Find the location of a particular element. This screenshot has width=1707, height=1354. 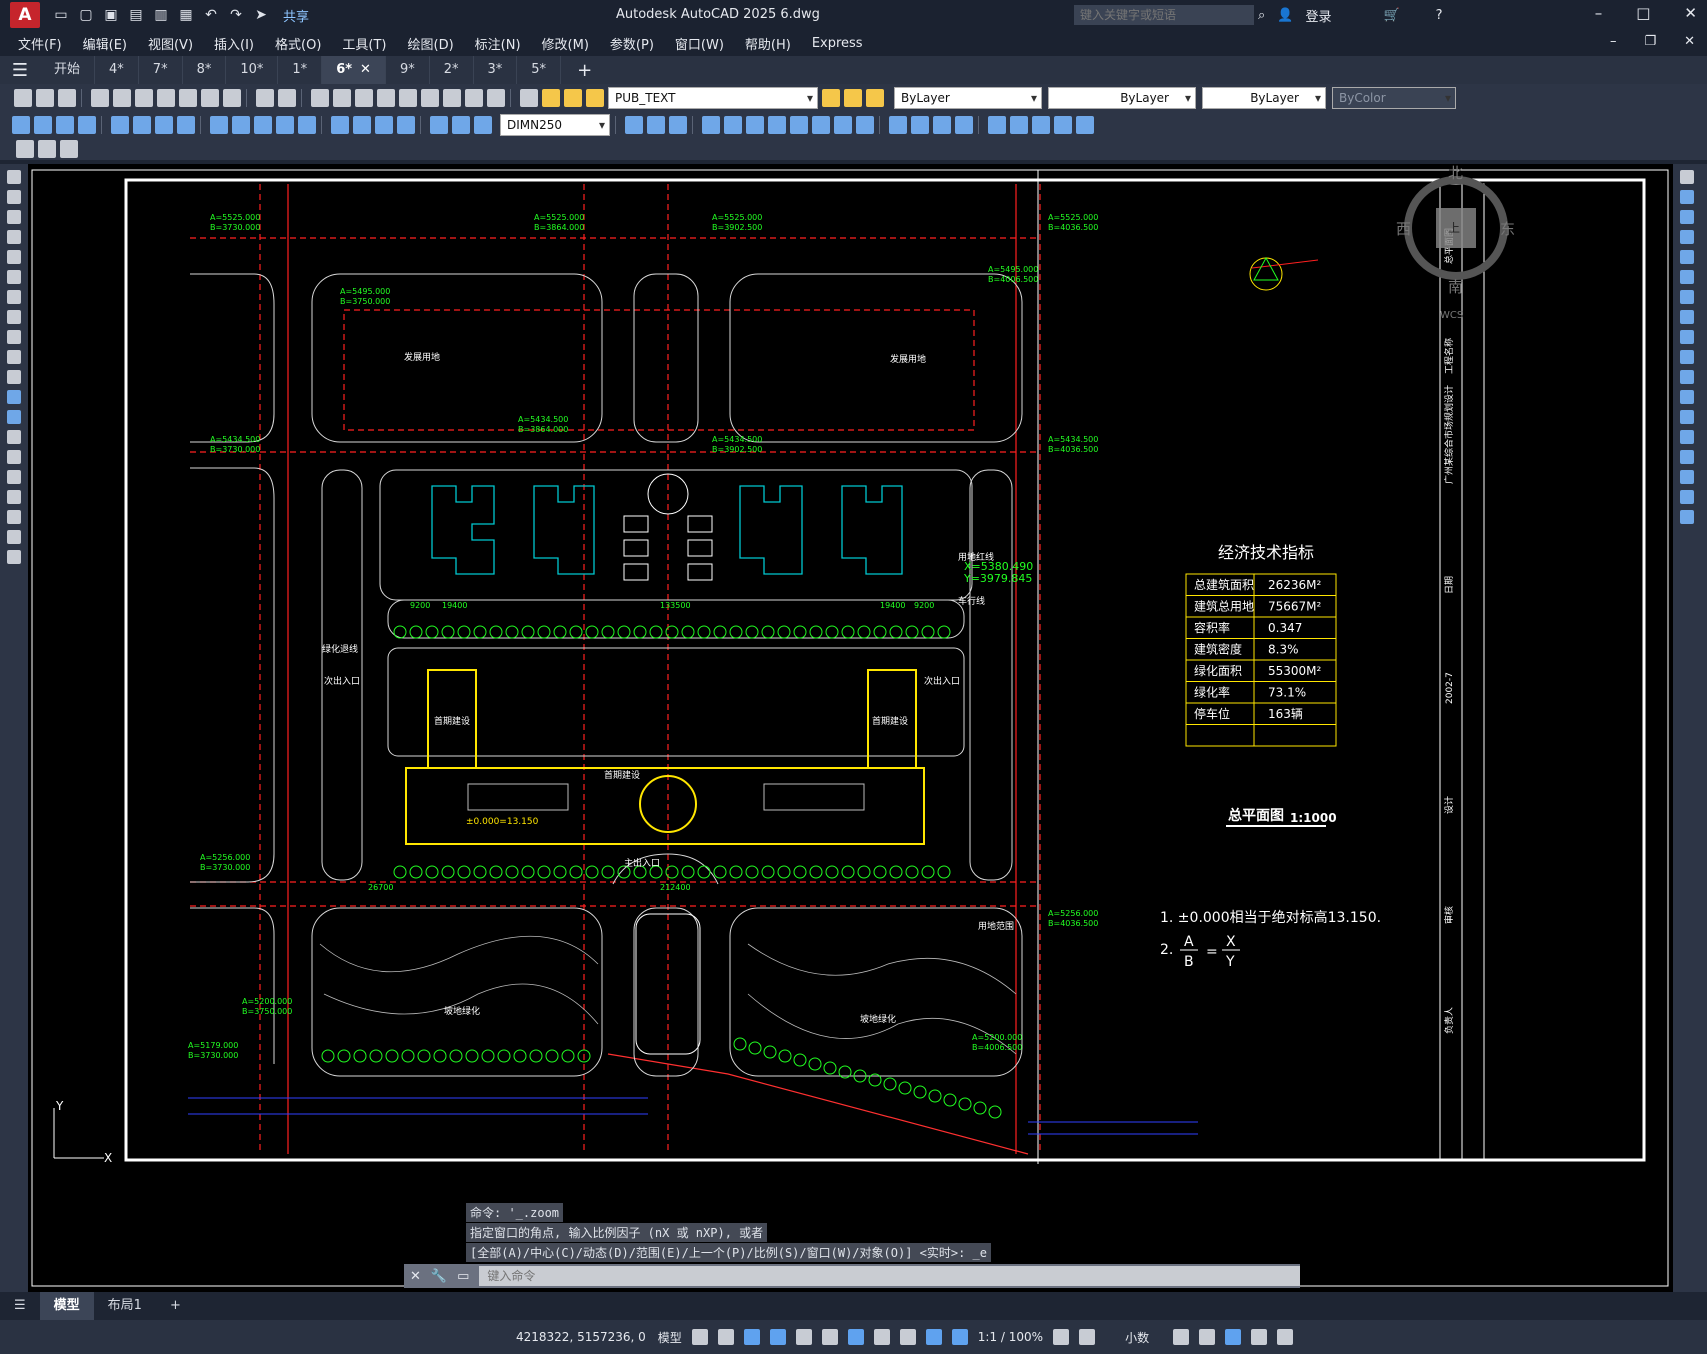

rotate-icon is located at coordinates (1687, 297).